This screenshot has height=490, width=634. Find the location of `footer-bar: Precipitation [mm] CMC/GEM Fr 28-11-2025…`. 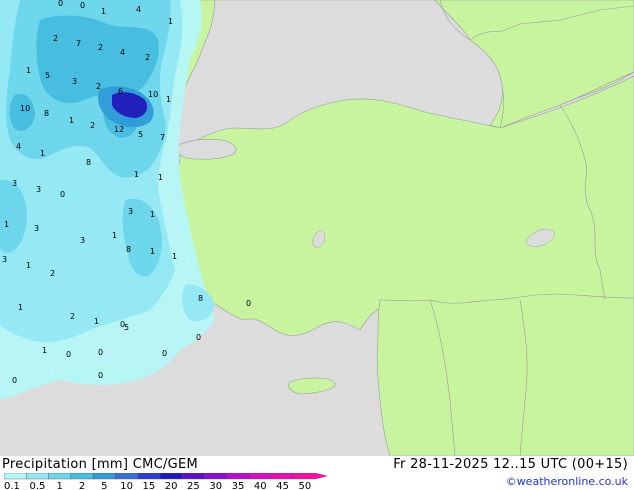

footer-bar: Precipitation [mm] CMC/GEM Fr 28-11-2025… is located at coordinates (317, 473).